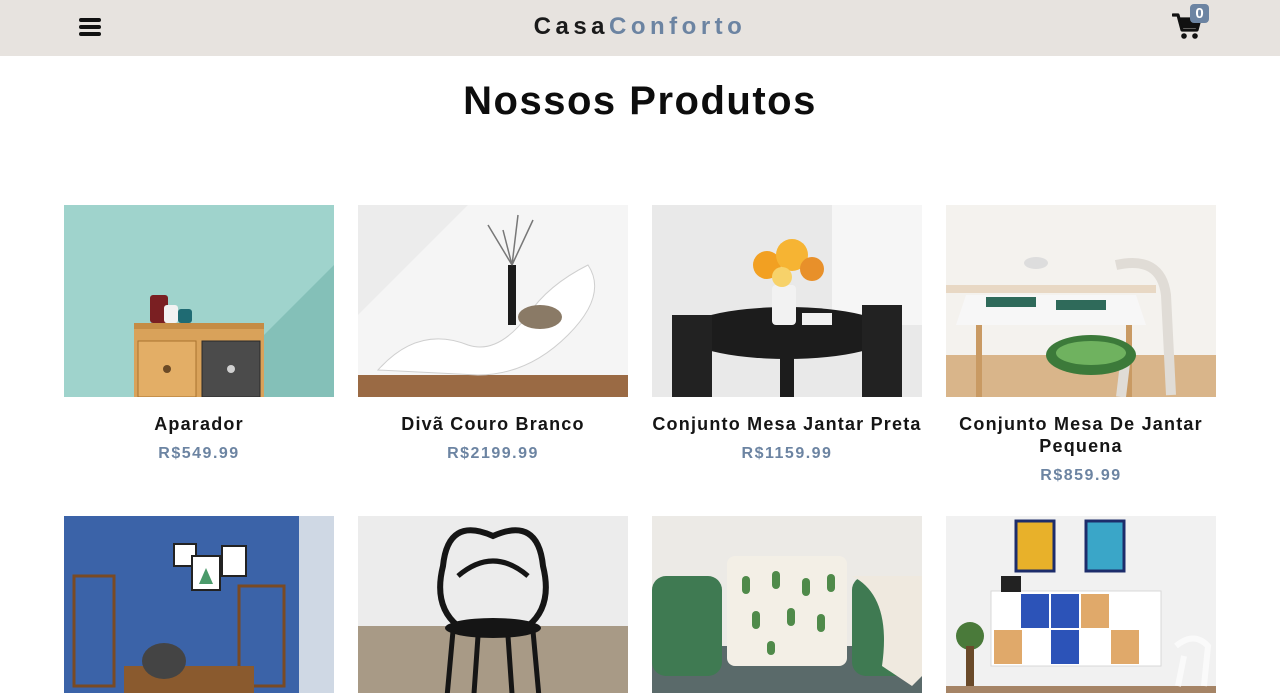  I want to click on product-image-cadeira, so click(493, 604).